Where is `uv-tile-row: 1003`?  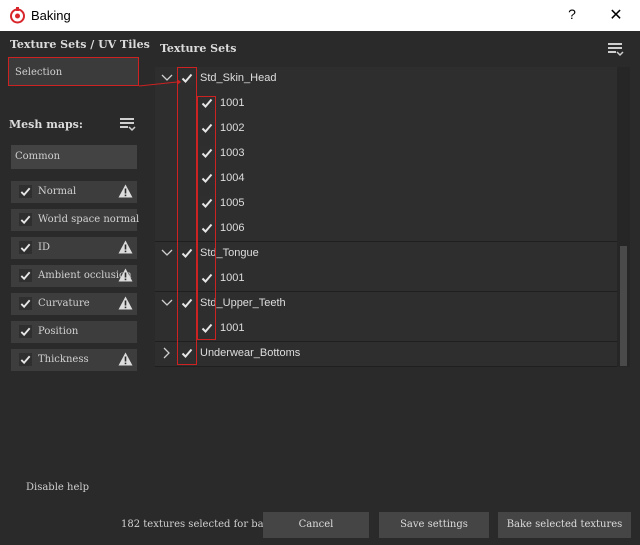 uv-tile-row: 1003 is located at coordinates (386, 153).